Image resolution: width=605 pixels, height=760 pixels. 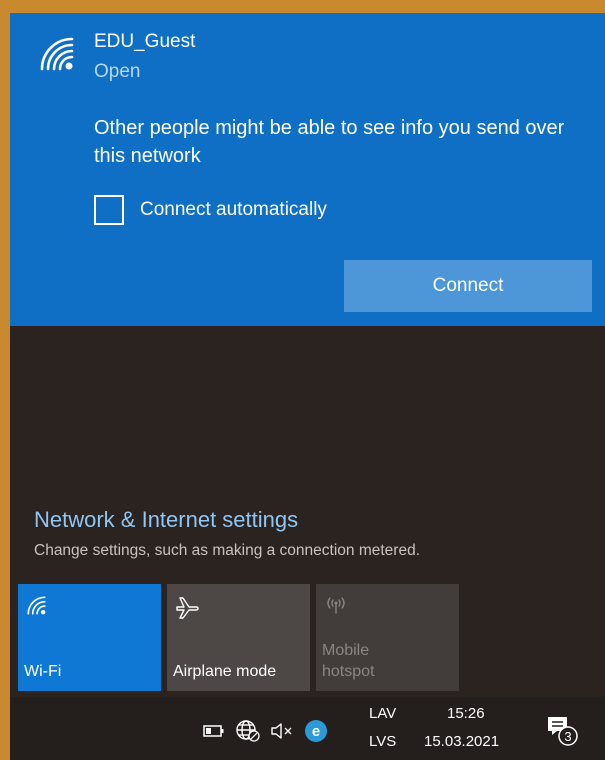 I want to click on connect-automatically-checkbox, so click(x=109, y=210).